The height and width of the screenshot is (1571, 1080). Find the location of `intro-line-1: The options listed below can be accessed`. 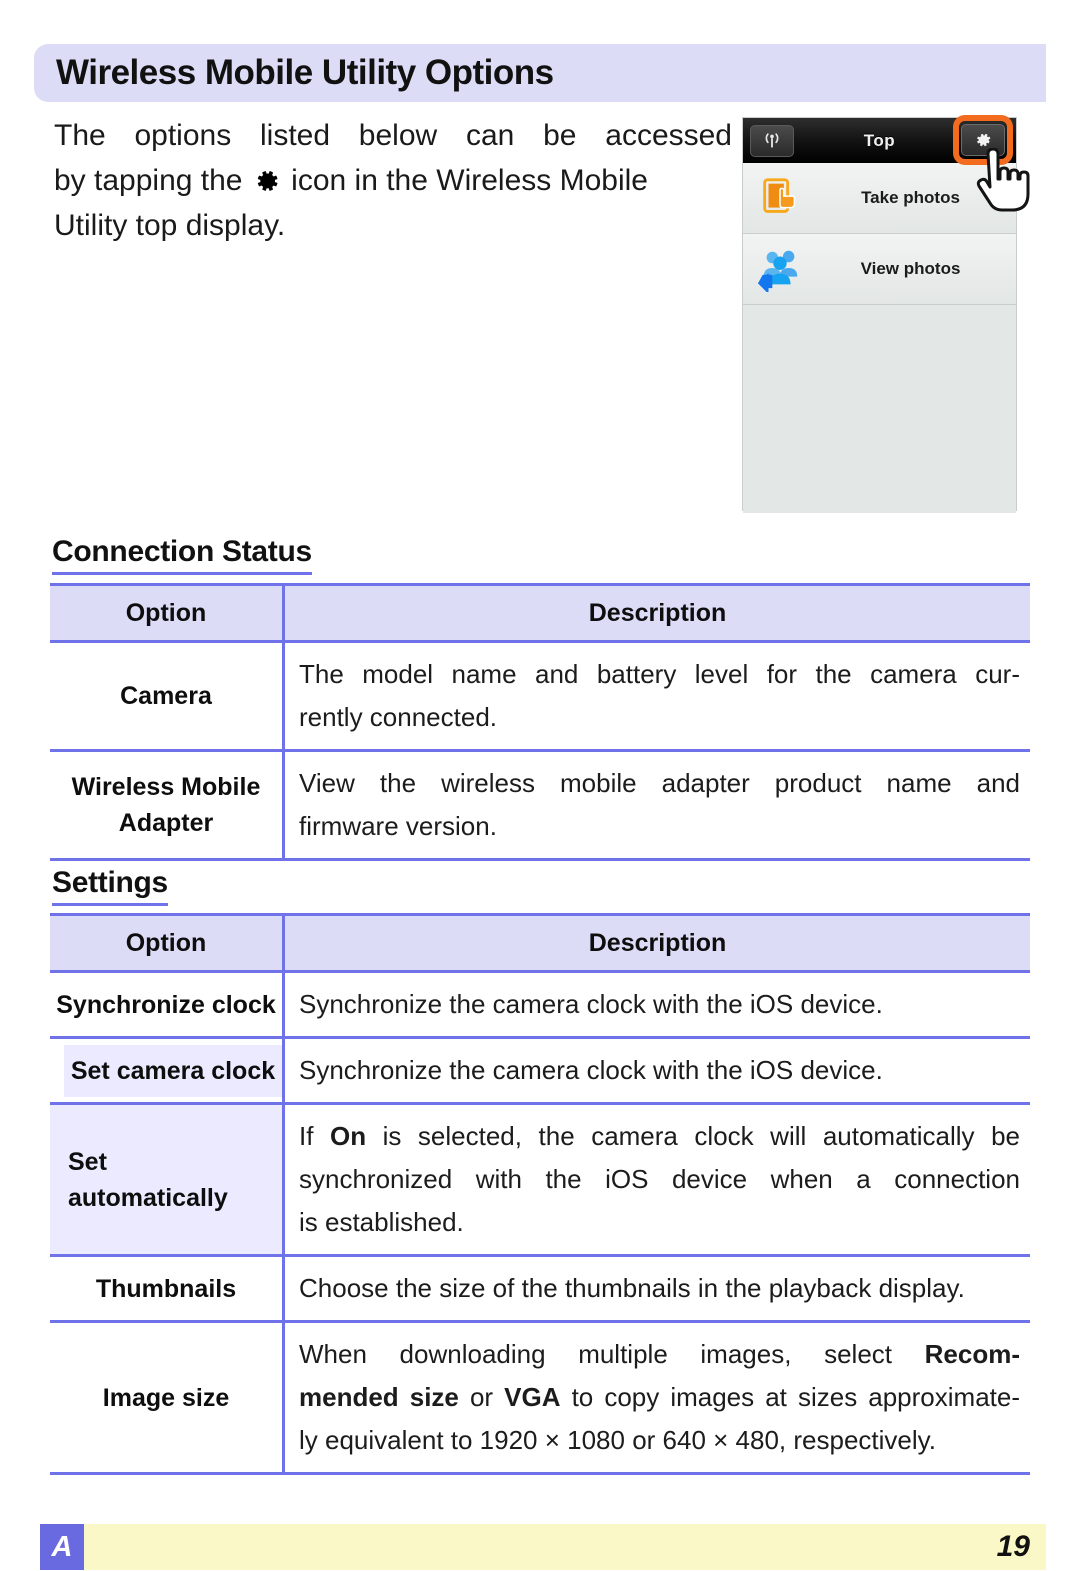

intro-line-1: The options listed below can be accessed is located at coordinates (393, 135).